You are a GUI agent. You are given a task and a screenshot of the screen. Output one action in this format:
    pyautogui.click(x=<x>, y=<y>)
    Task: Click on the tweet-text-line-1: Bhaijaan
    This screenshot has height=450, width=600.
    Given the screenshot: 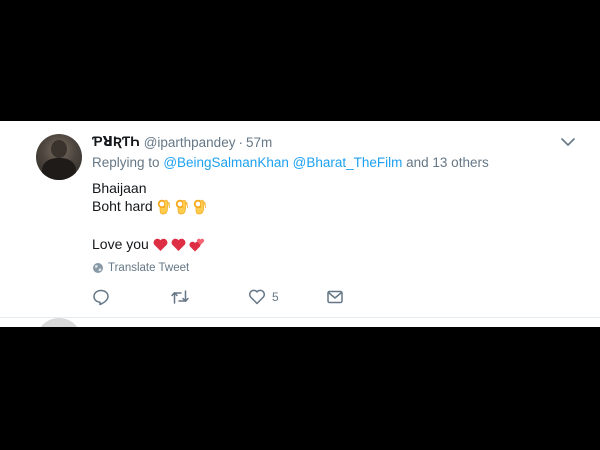 What is the action you would take?
    pyautogui.click(x=119, y=188)
    